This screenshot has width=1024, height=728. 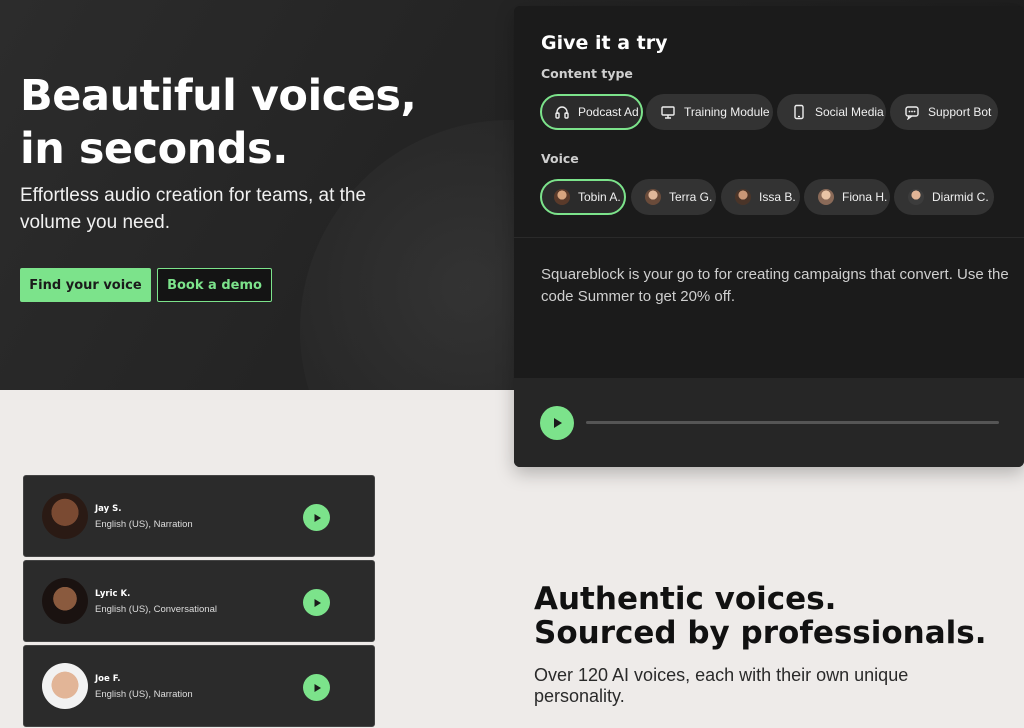 I want to click on voice-card: Joe F. English (US), Narration, so click(x=199, y=686).